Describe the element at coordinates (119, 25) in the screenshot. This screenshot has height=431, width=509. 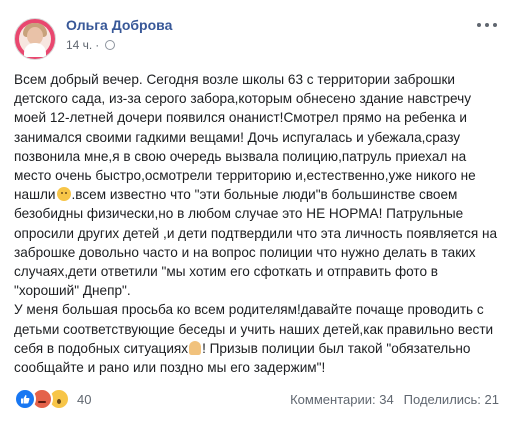
I see `author-name: Ольга Доброва` at that location.